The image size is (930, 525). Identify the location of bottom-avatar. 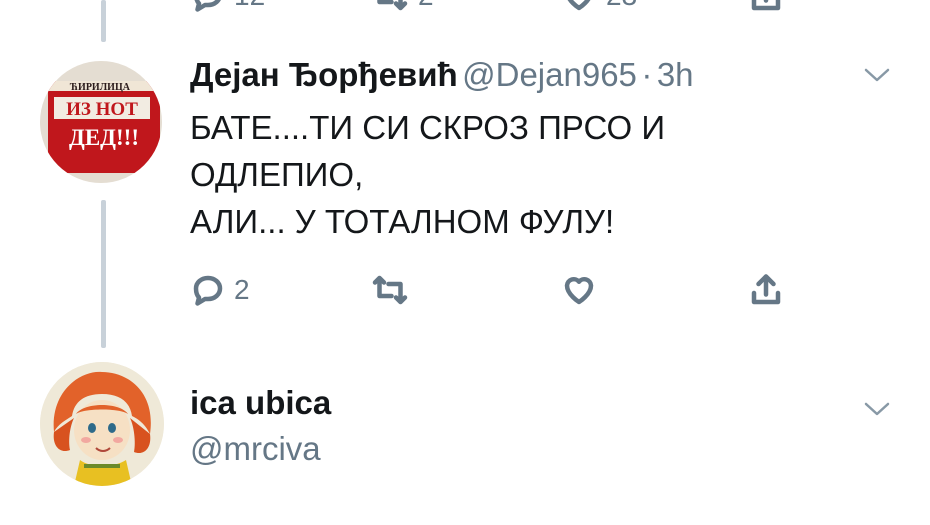
(102, 424).